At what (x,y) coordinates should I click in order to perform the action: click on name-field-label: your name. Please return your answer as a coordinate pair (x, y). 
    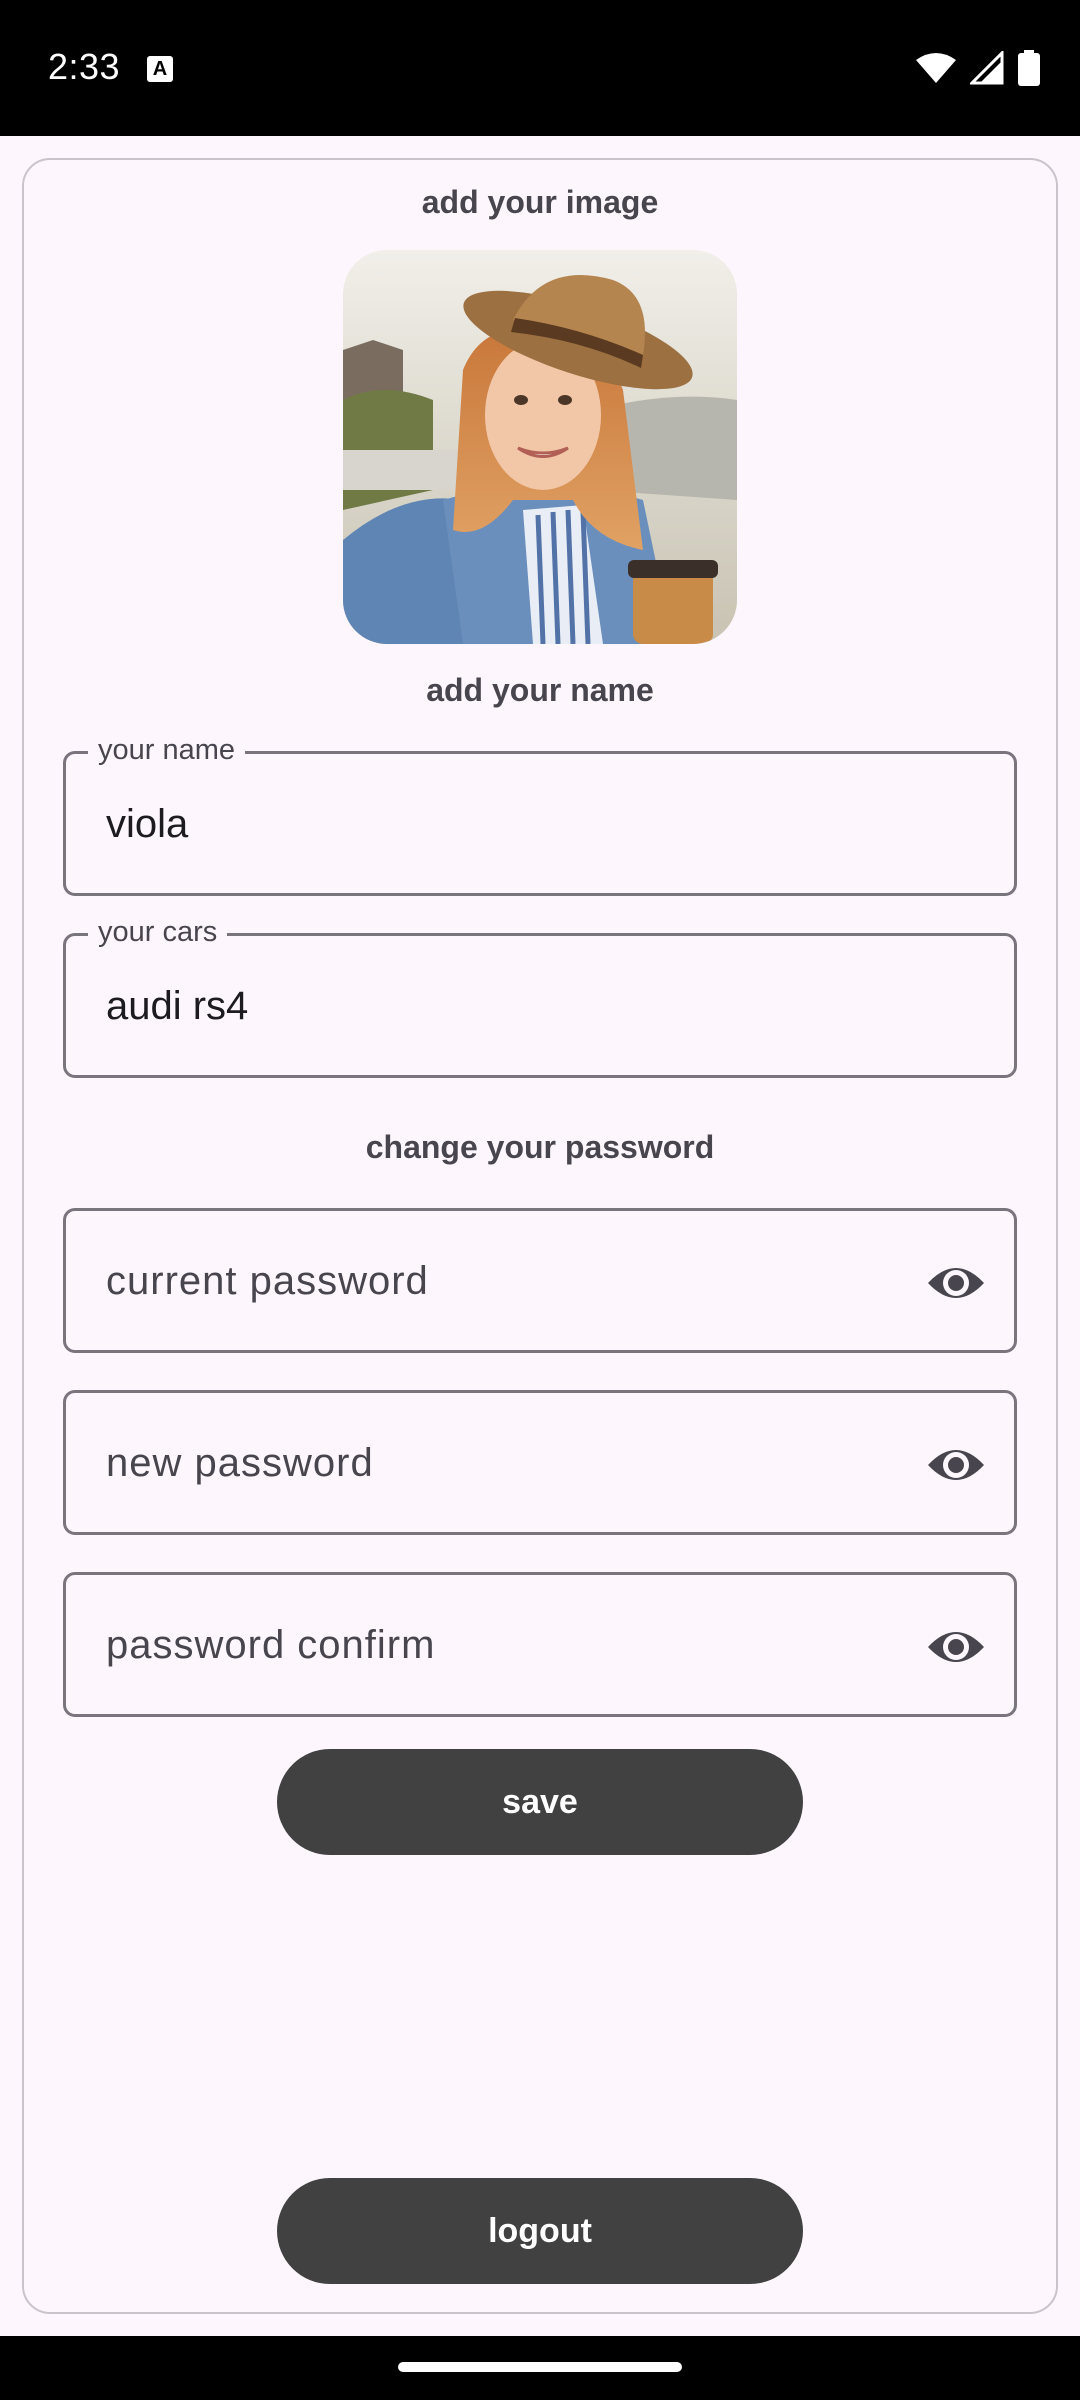
    Looking at the image, I should click on (167, 750).